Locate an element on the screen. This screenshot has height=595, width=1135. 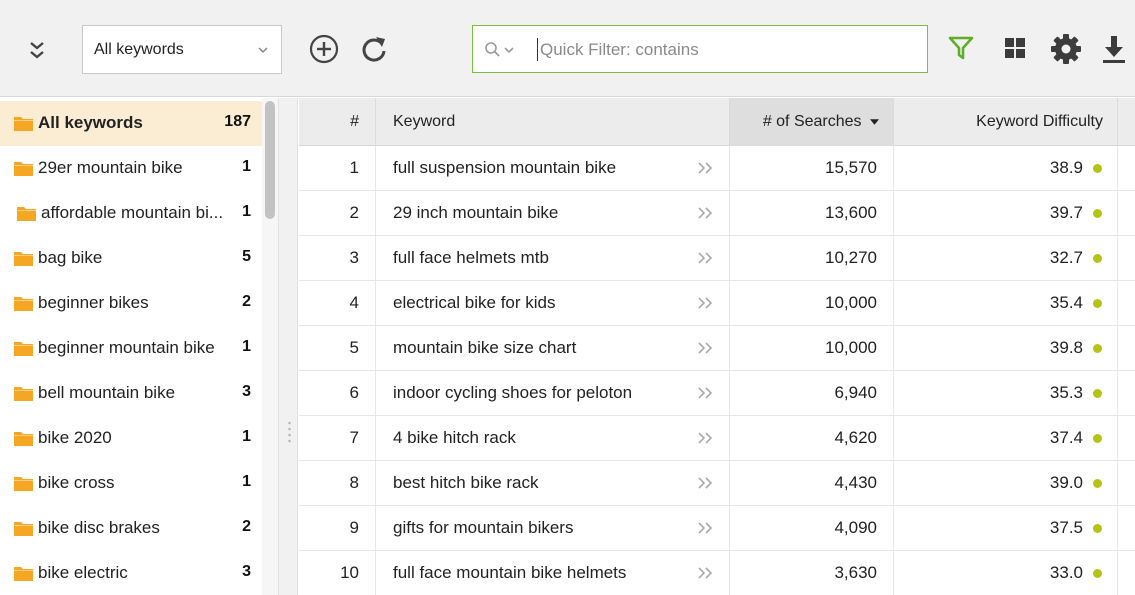
table-row: 3 full face helmets mtb 10,270 32.7 is located at coordinates (717, 258).